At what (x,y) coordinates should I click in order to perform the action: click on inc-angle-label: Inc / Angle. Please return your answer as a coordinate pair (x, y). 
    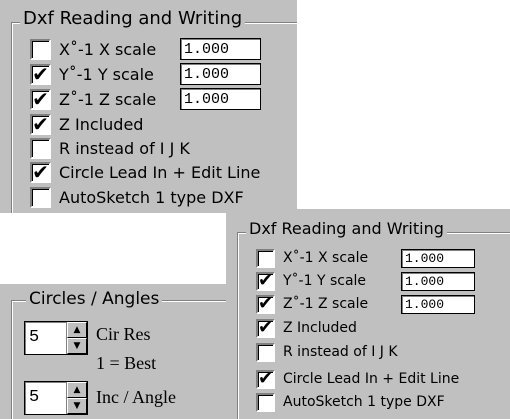
    Looking at the image, I should click on (136, 397).